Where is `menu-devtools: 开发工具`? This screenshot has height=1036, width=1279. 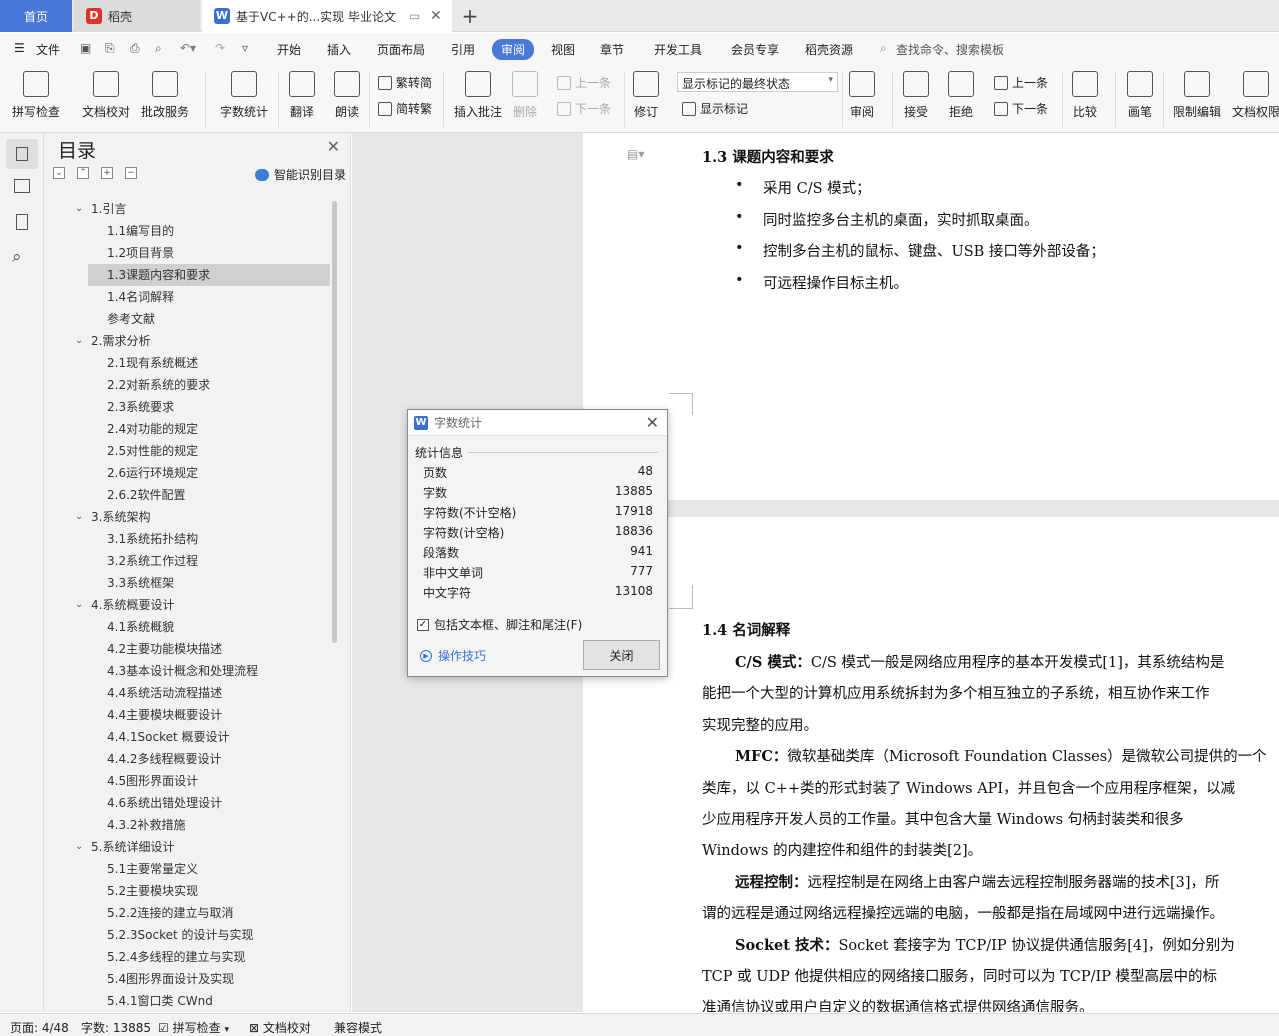 menu-devtools: 开发工具 is located at coordinates (678, 49).